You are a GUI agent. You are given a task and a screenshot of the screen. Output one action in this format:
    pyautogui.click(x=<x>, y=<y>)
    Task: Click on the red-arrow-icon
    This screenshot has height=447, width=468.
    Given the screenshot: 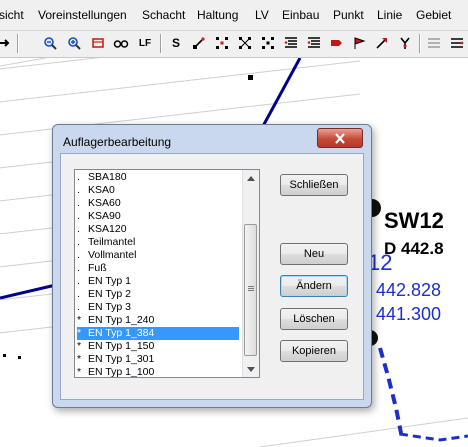 What is the action you would take?
    pyautogui.click(x=382, y=43)
    